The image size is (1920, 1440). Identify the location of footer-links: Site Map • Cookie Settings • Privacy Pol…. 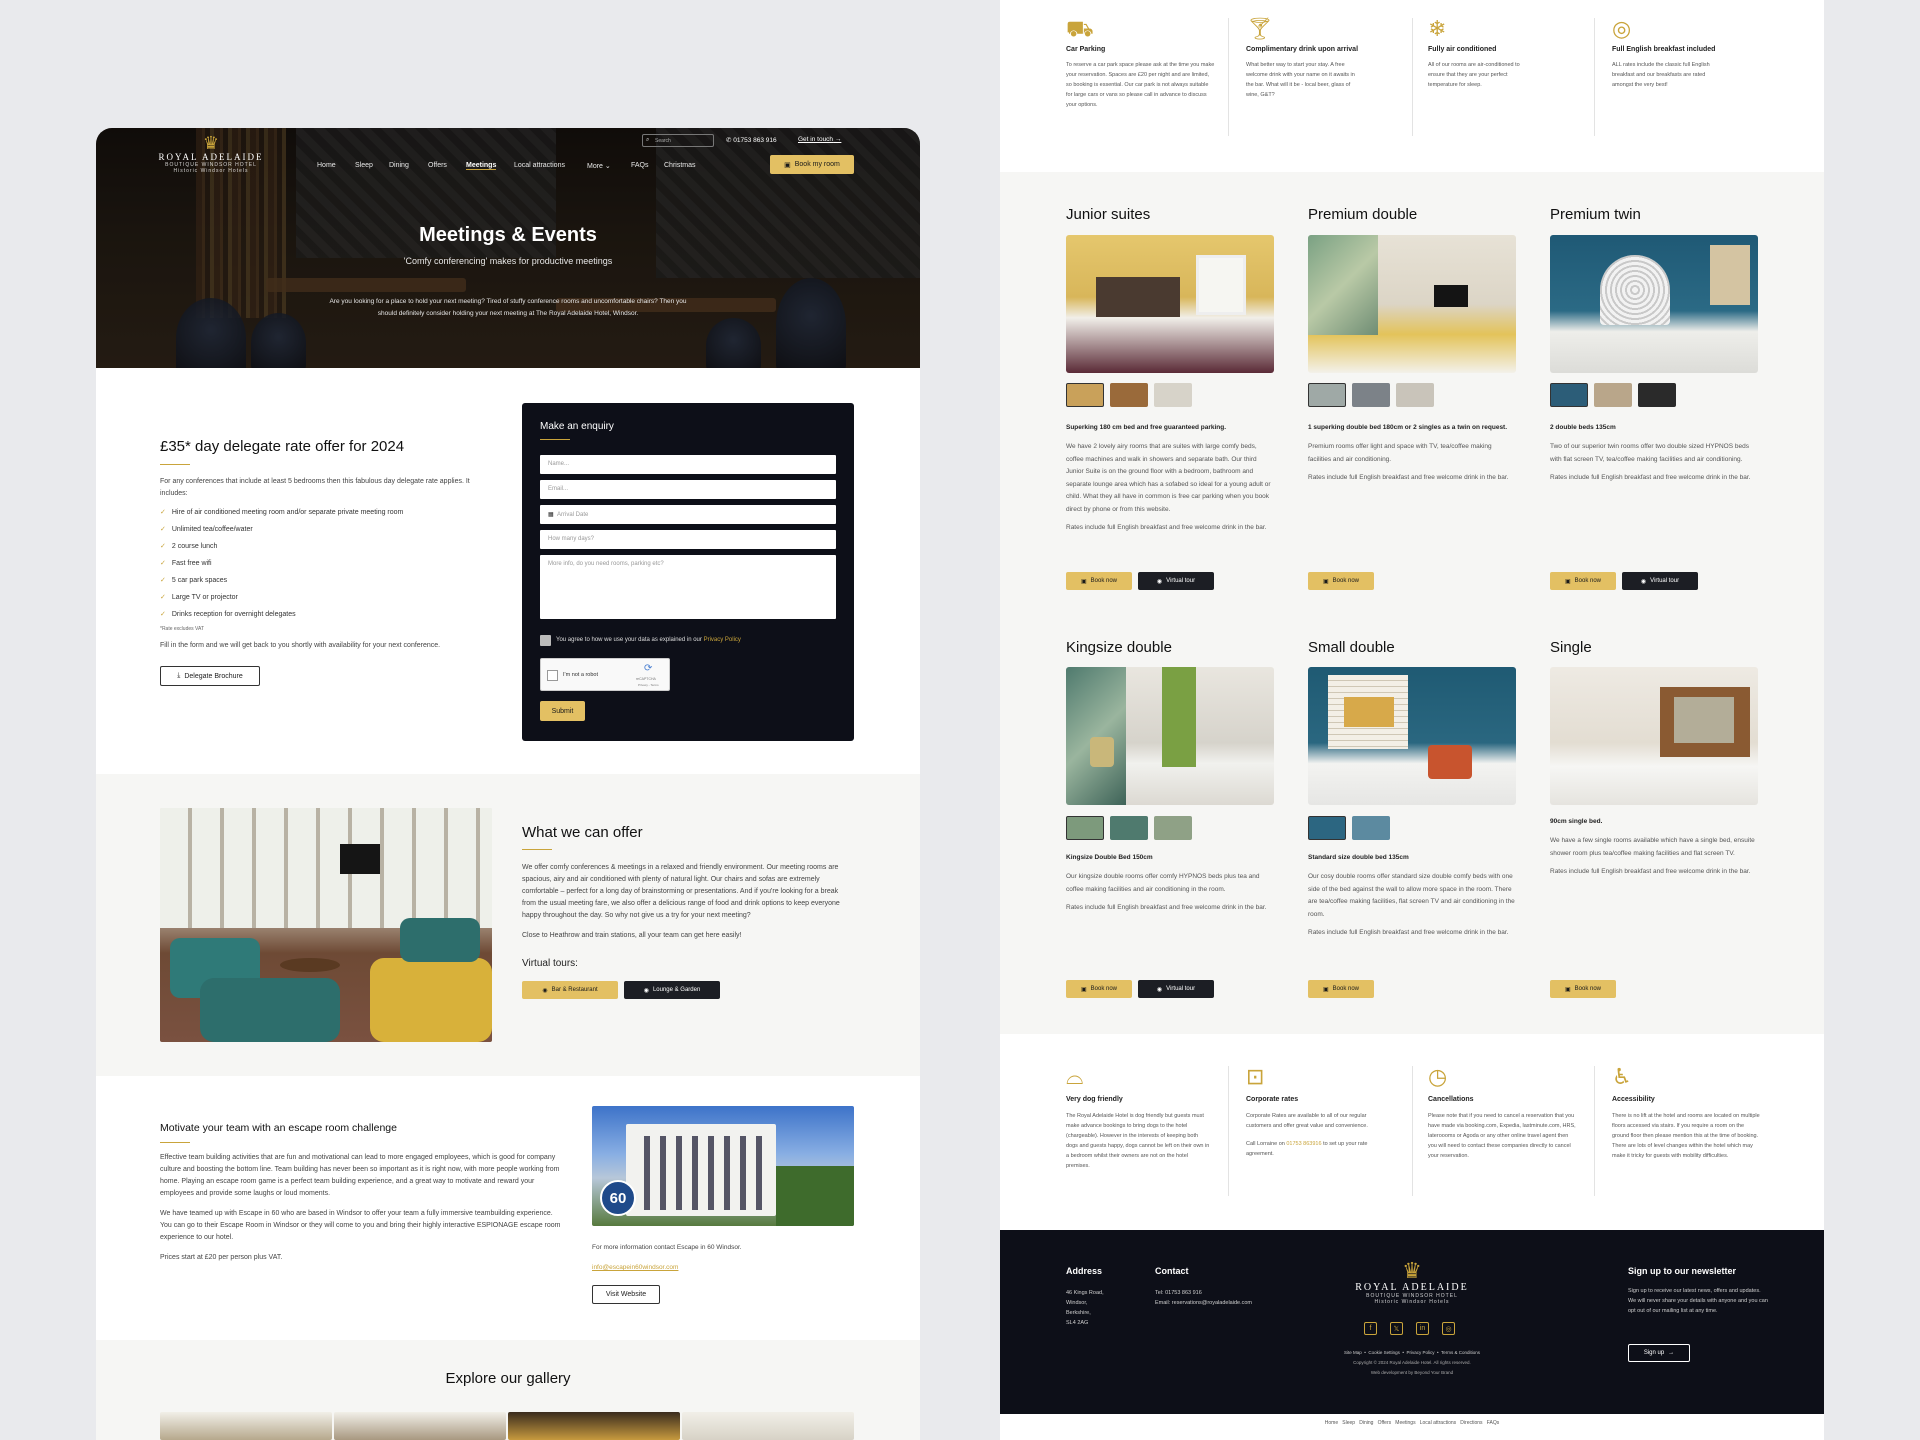
(1412, 1352).